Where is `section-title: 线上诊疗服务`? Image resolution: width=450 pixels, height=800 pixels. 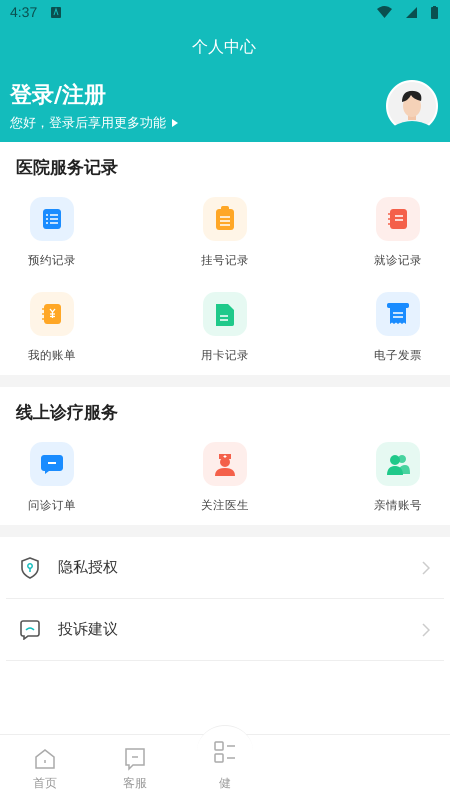 section-title: 线上诊疗服务 is located at coordinates (67, 413).